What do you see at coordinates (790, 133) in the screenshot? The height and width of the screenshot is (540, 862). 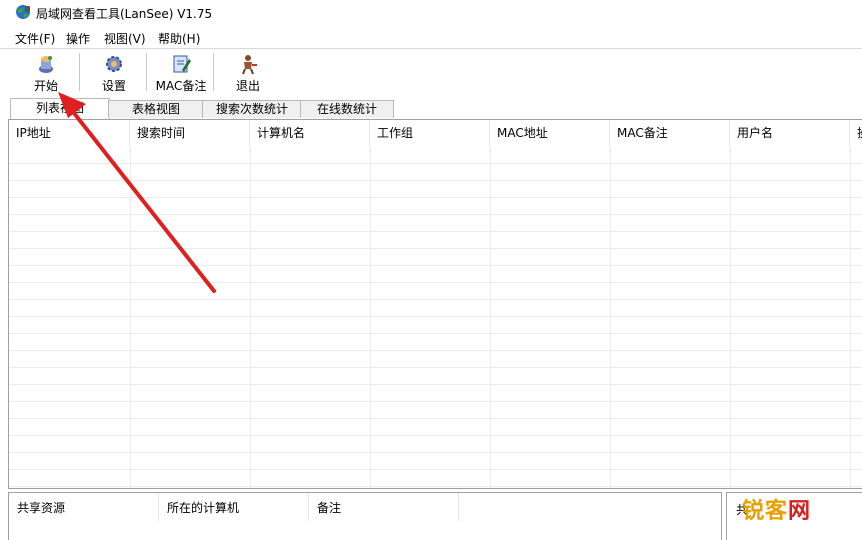 I see `column-user: 用户名` at bounding box center [790, 133].